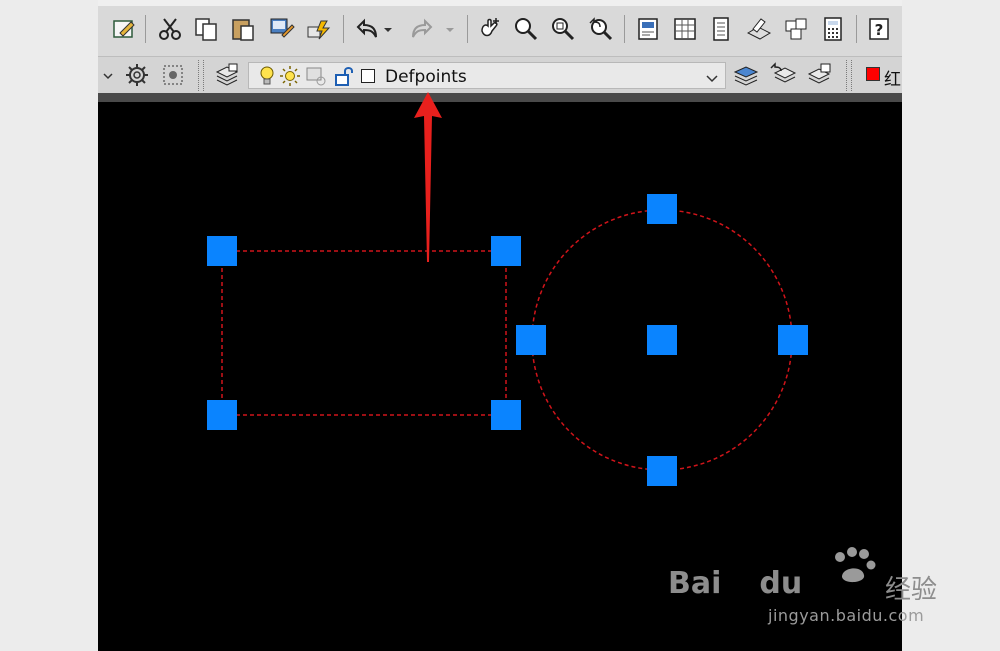 The width and height of the screenshot is (1000, 651). Describe the element at coordinates (428, 177) in the screenshot. I see `red-arrow-annotation` at that location.